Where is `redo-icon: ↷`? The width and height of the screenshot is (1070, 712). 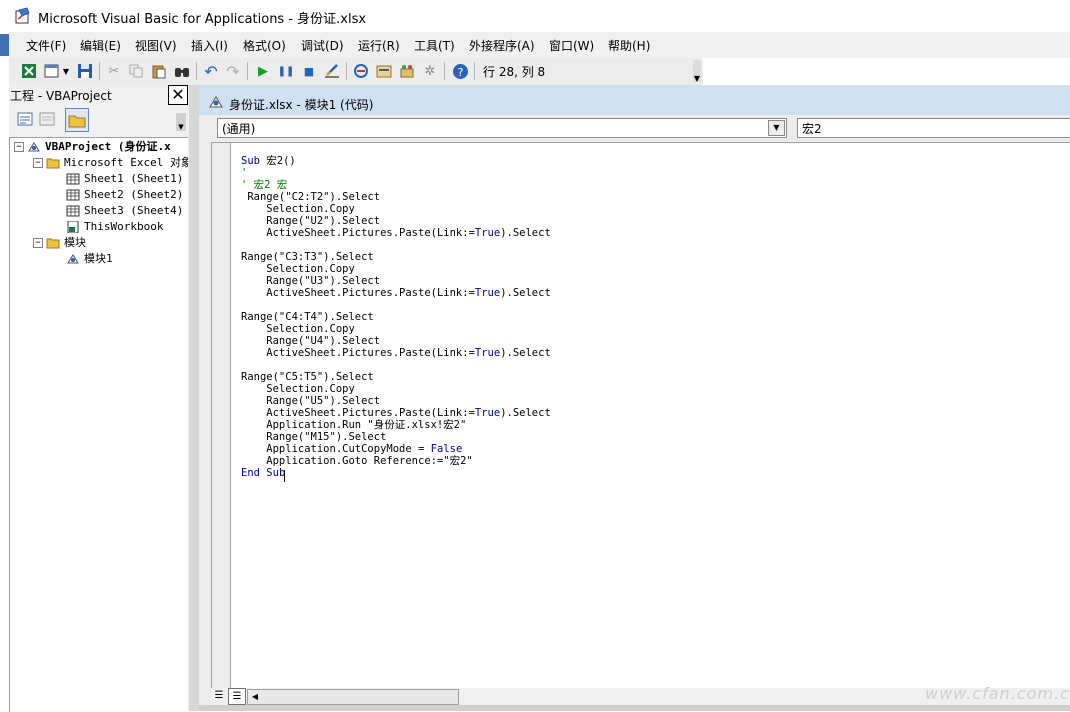
redo-icon: ↷ is located at coordinates (233, 71).